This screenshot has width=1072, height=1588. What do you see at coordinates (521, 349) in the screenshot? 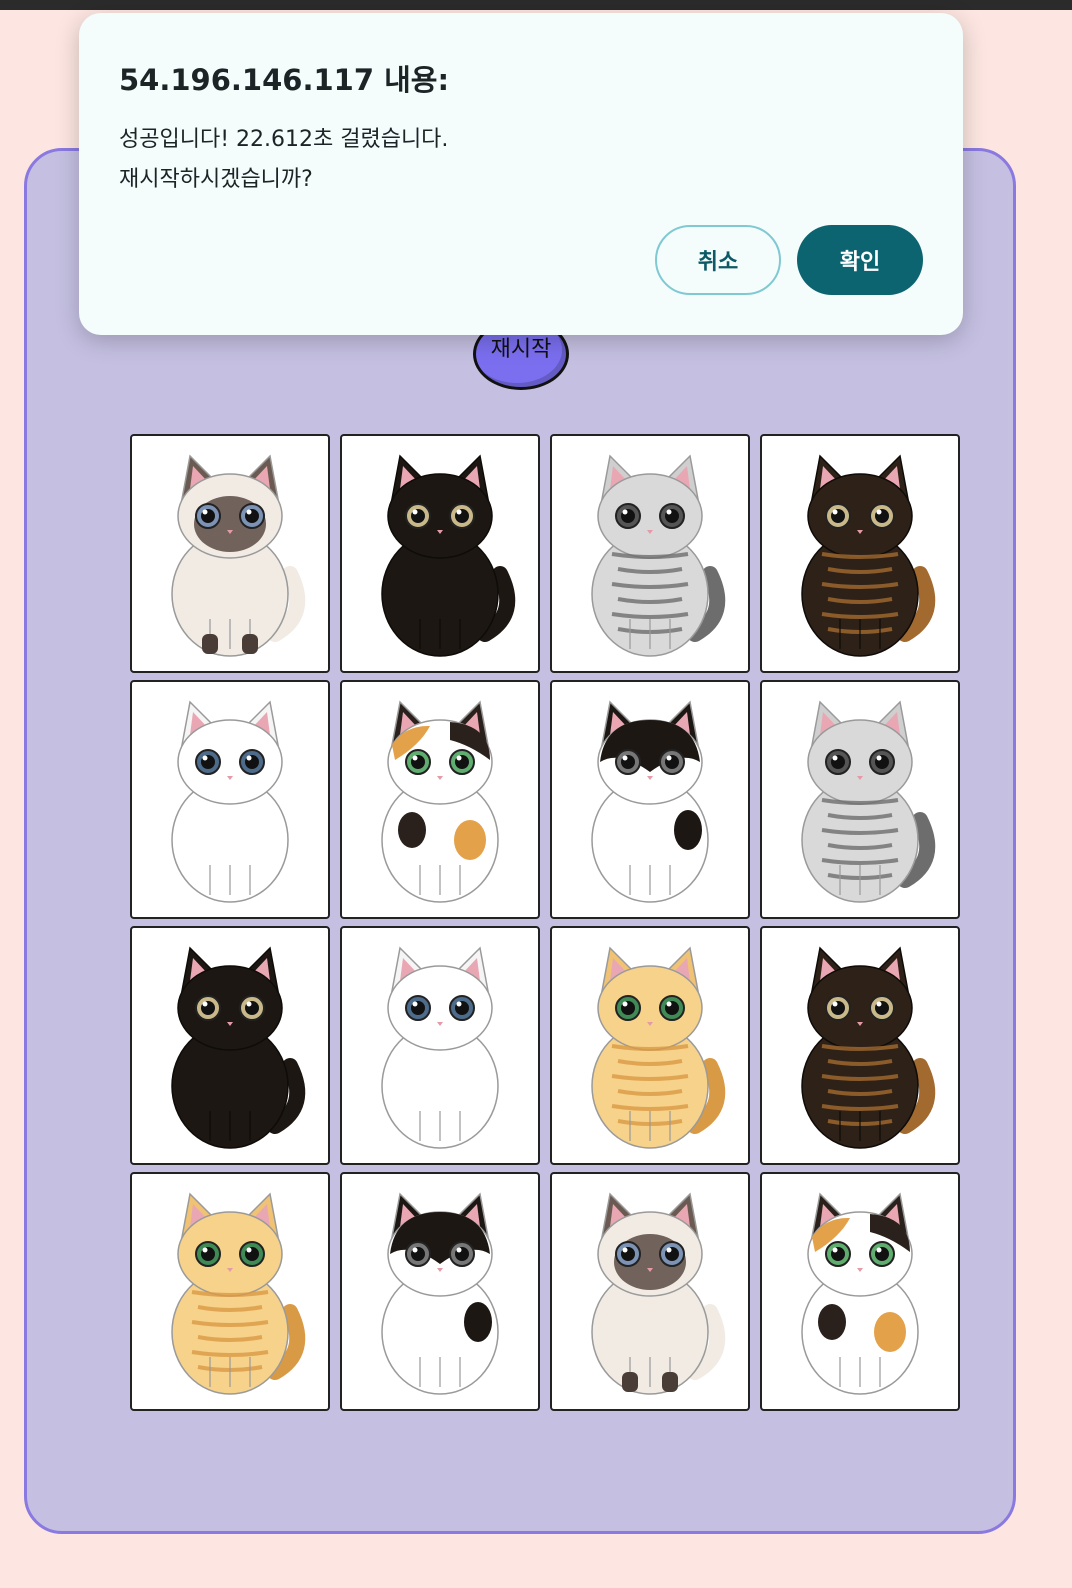
I see `restart-label: 재시작` at bounding box center [521, 349].